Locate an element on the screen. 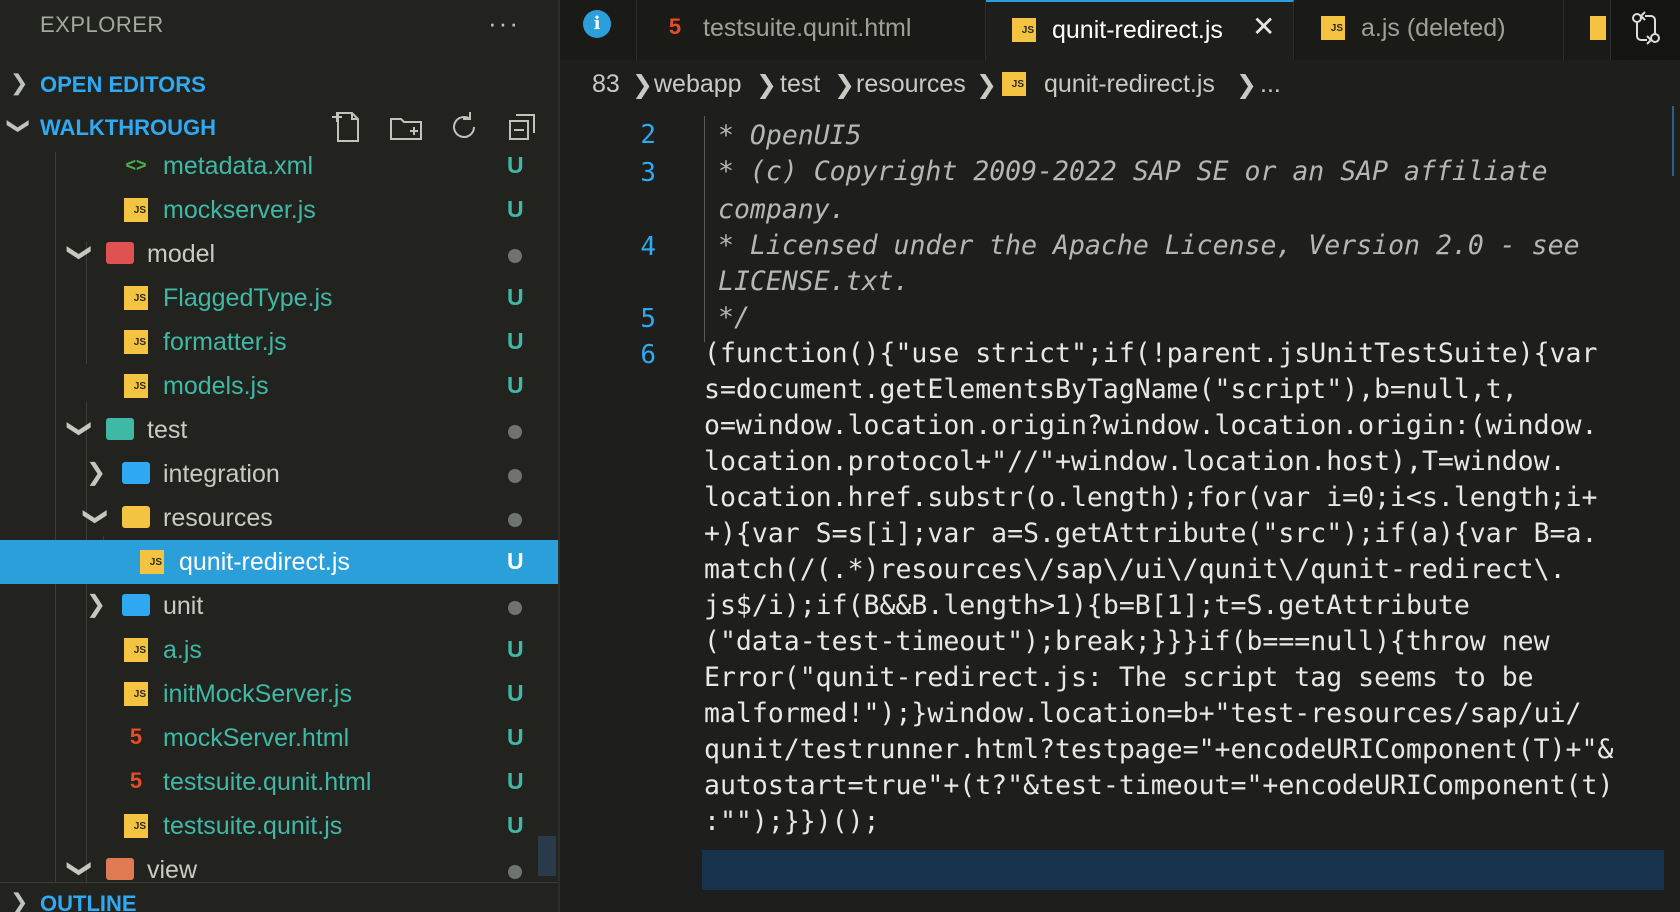  tree-item-label: view is located at coordinates (172, 869).